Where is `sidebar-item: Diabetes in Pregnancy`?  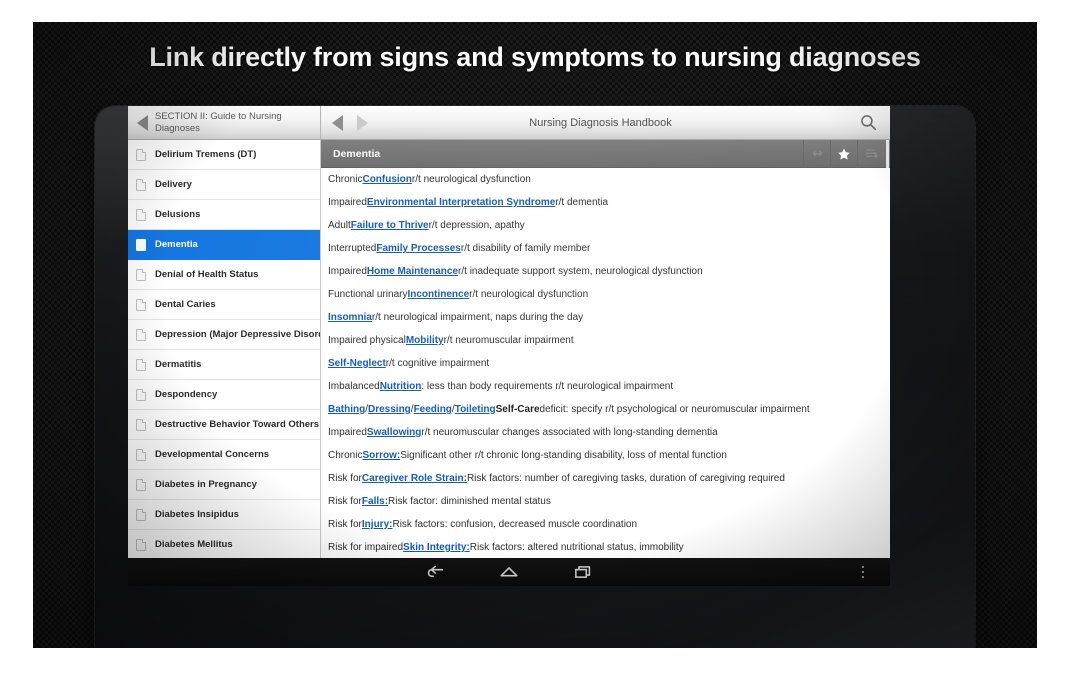 sidebar-item: Diabetes in Pregnancy is located at coordinates (224, 485).